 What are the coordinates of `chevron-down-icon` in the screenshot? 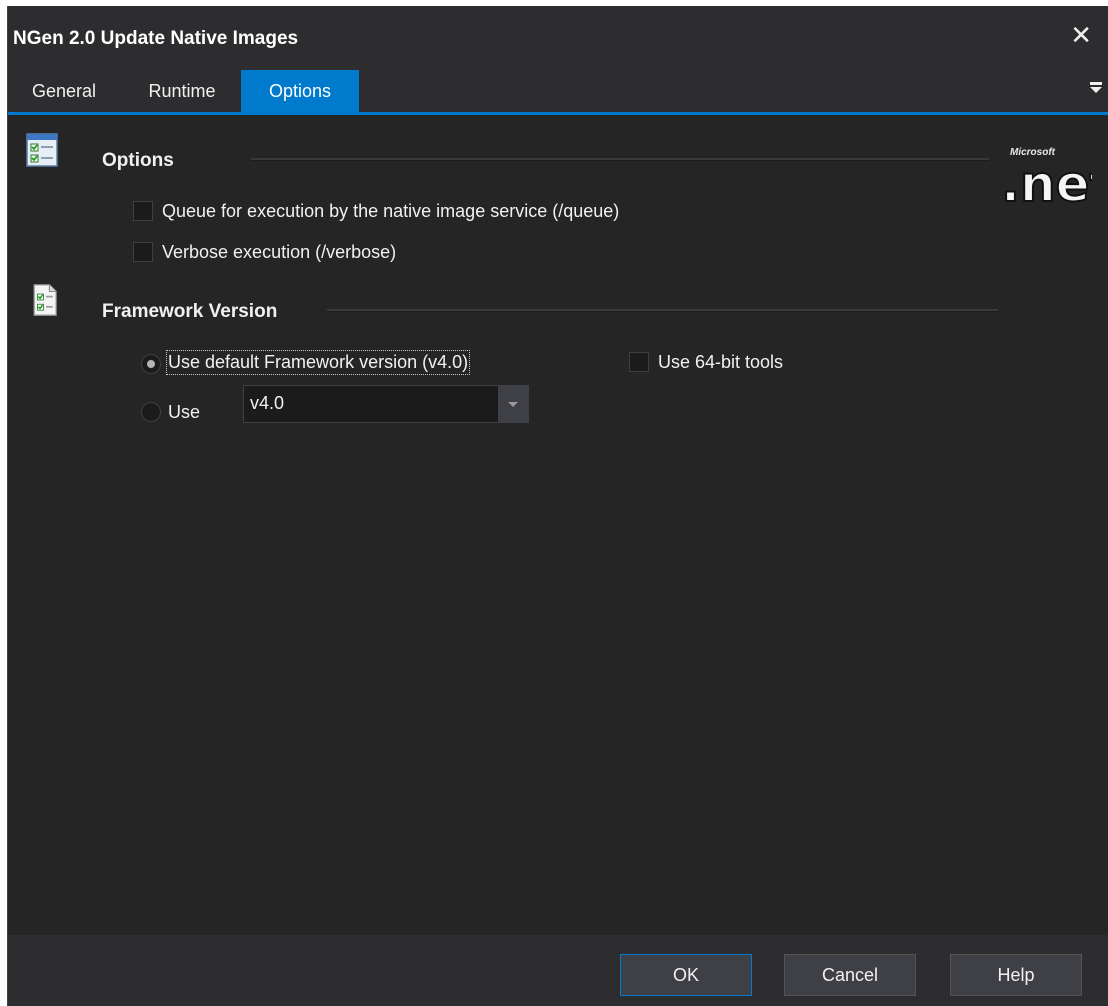 It's located at (513, 404).